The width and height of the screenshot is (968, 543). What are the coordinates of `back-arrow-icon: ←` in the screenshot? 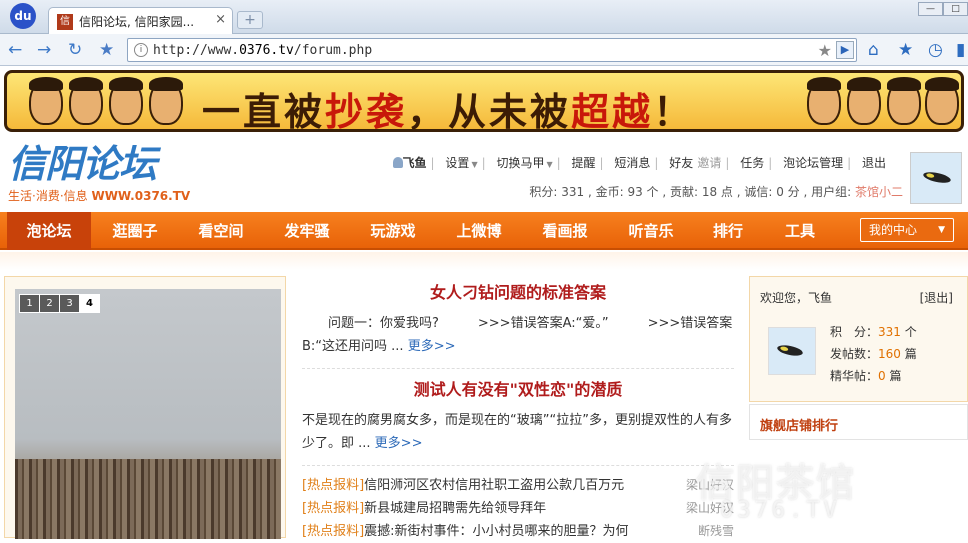 It's located at (15, 50).